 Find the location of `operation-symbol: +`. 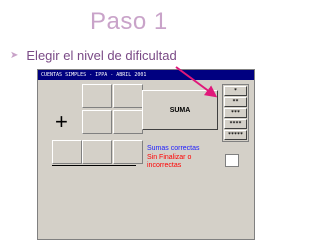

operation-symbol: + is located at coordinates (61, 121).